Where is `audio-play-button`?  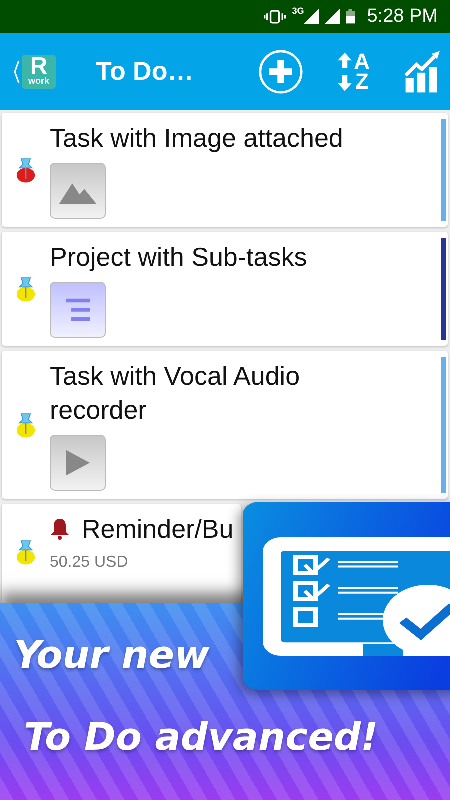
audio-play-button is located at coordinates (78, 463).